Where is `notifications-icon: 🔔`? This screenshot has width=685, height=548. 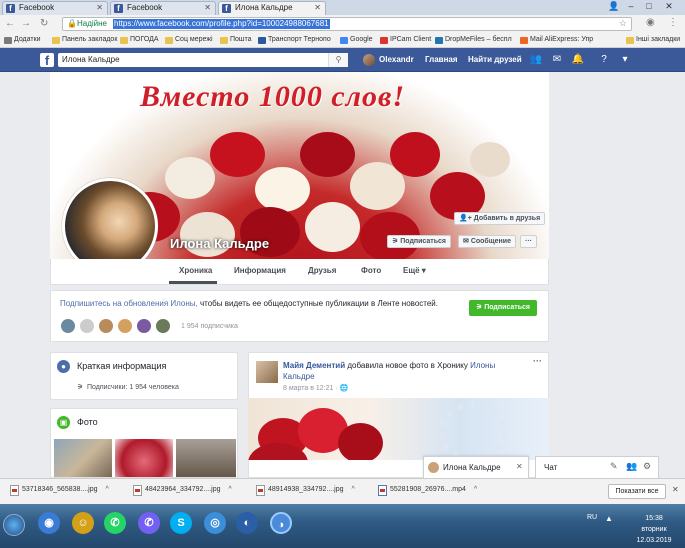 notifications-icon: 🔔 is located at coordinates (578, 60).